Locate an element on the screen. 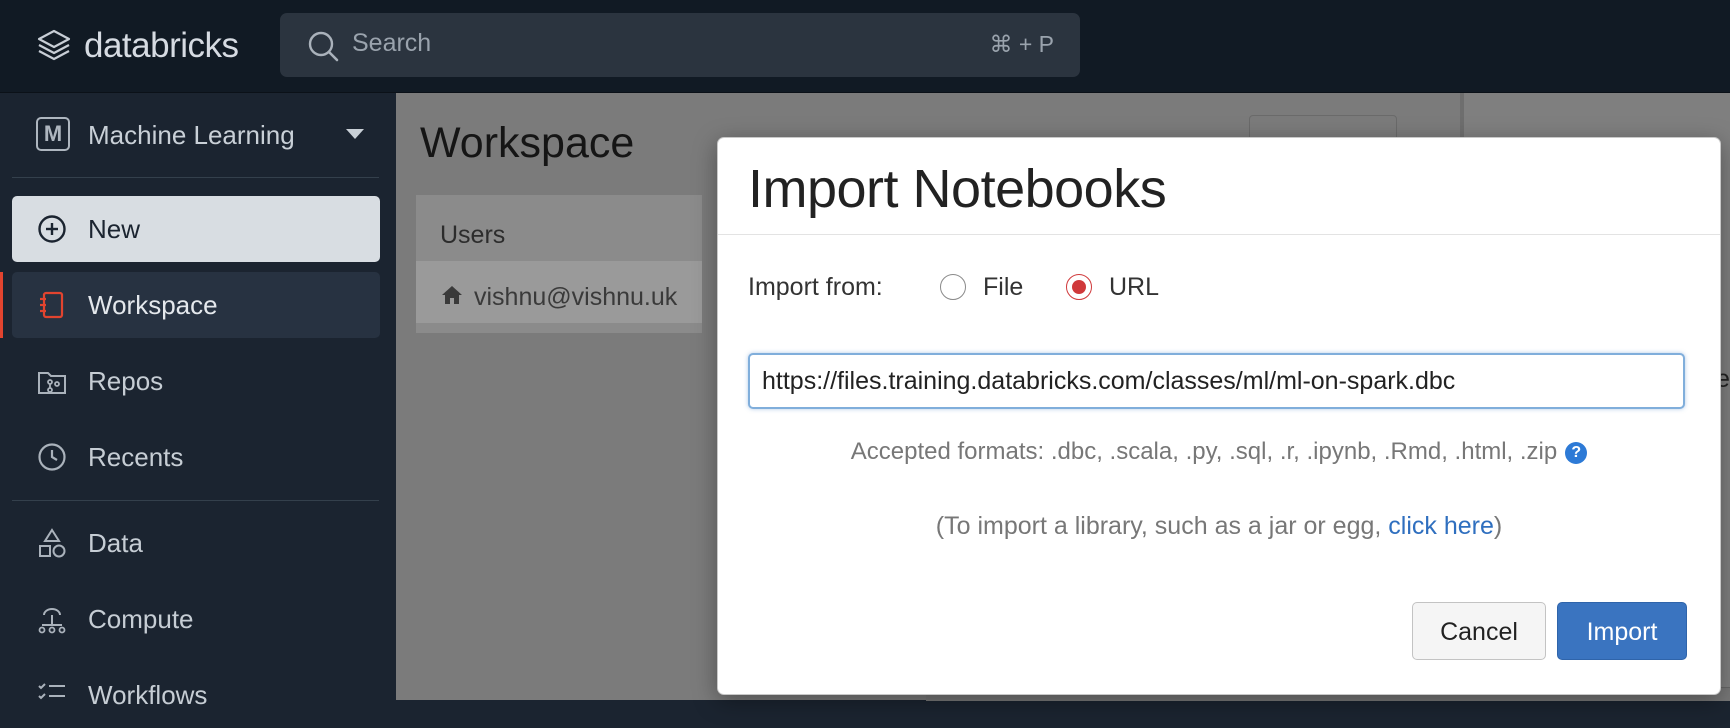 Image resolution: width=1730 pixels, height=728 pixels. user-folder-label: vishnu@vishnu.uk is located at coordinates (576, 297).